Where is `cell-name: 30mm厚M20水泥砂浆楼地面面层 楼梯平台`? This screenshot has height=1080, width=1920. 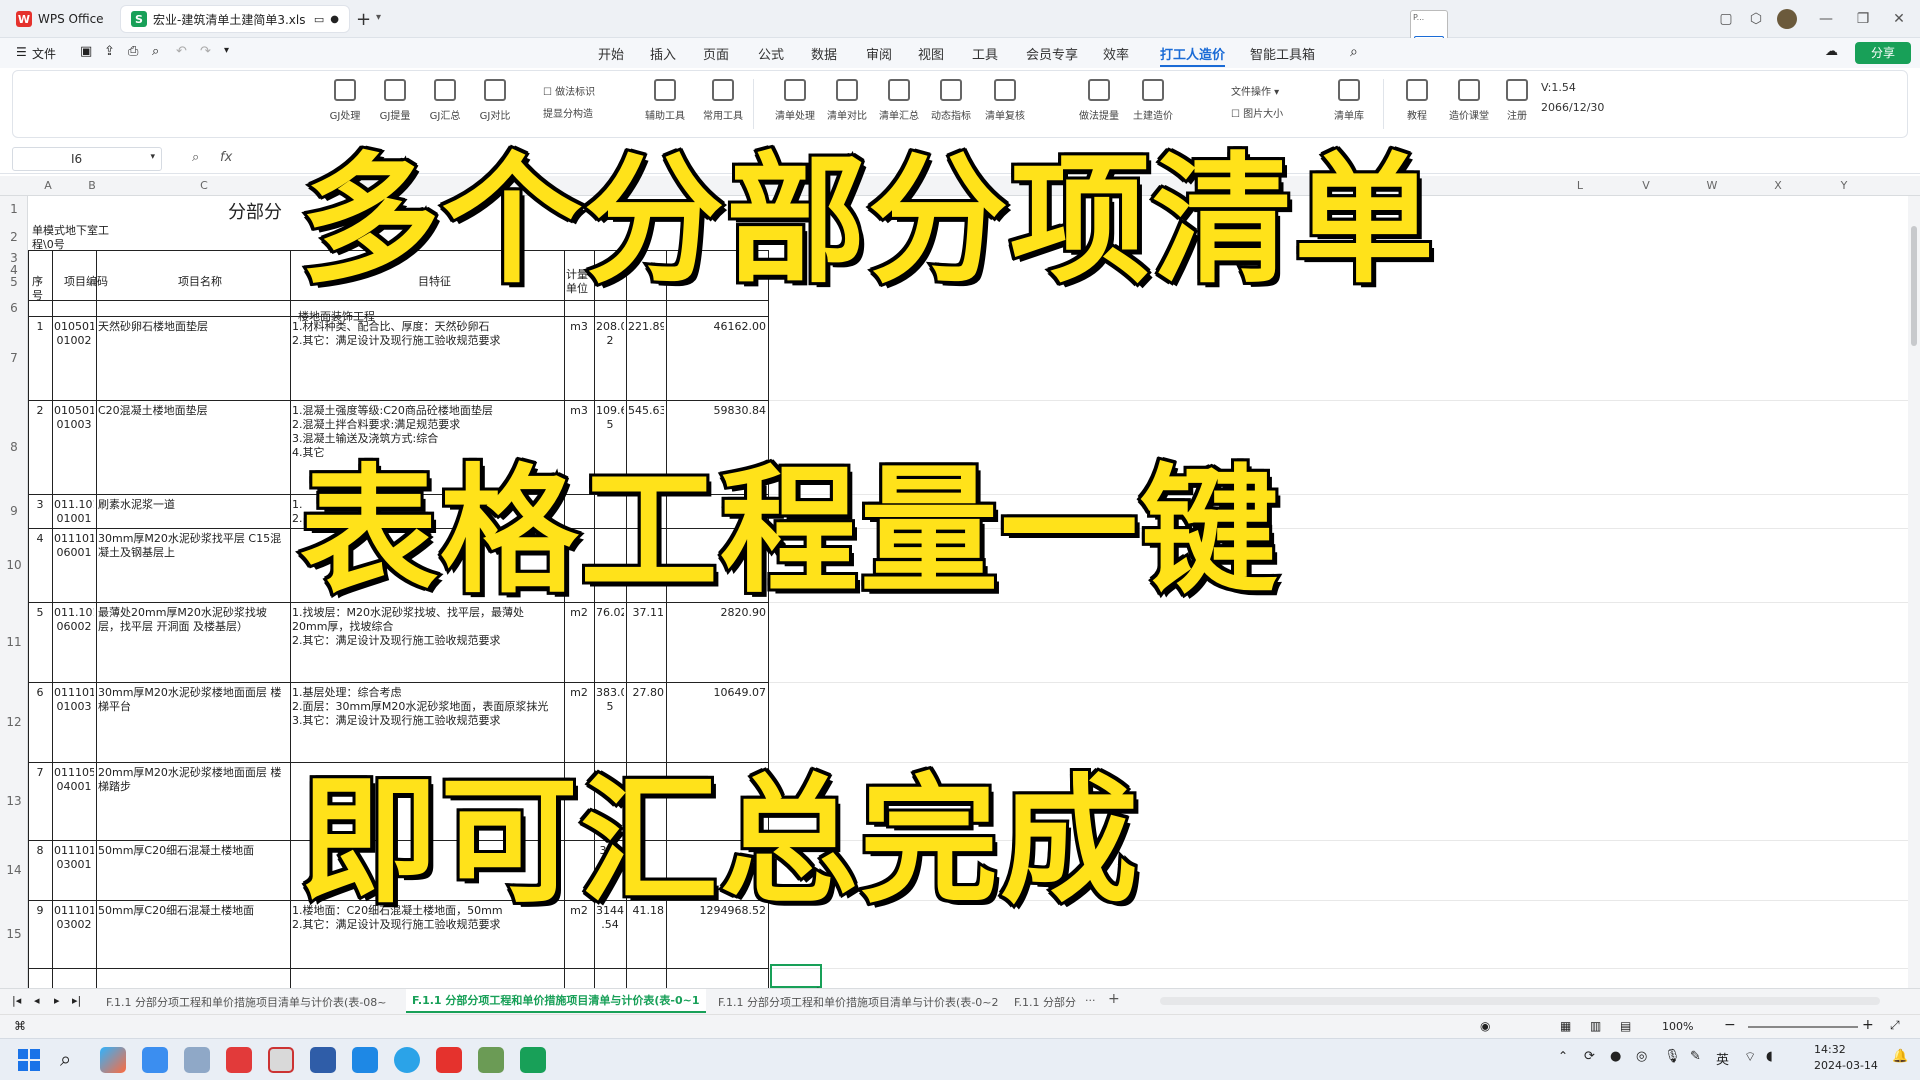
cell-name: 30mm厚M20水泥砂浆楼地面面层 楼梯平台 is located at coordinates (193, 723).